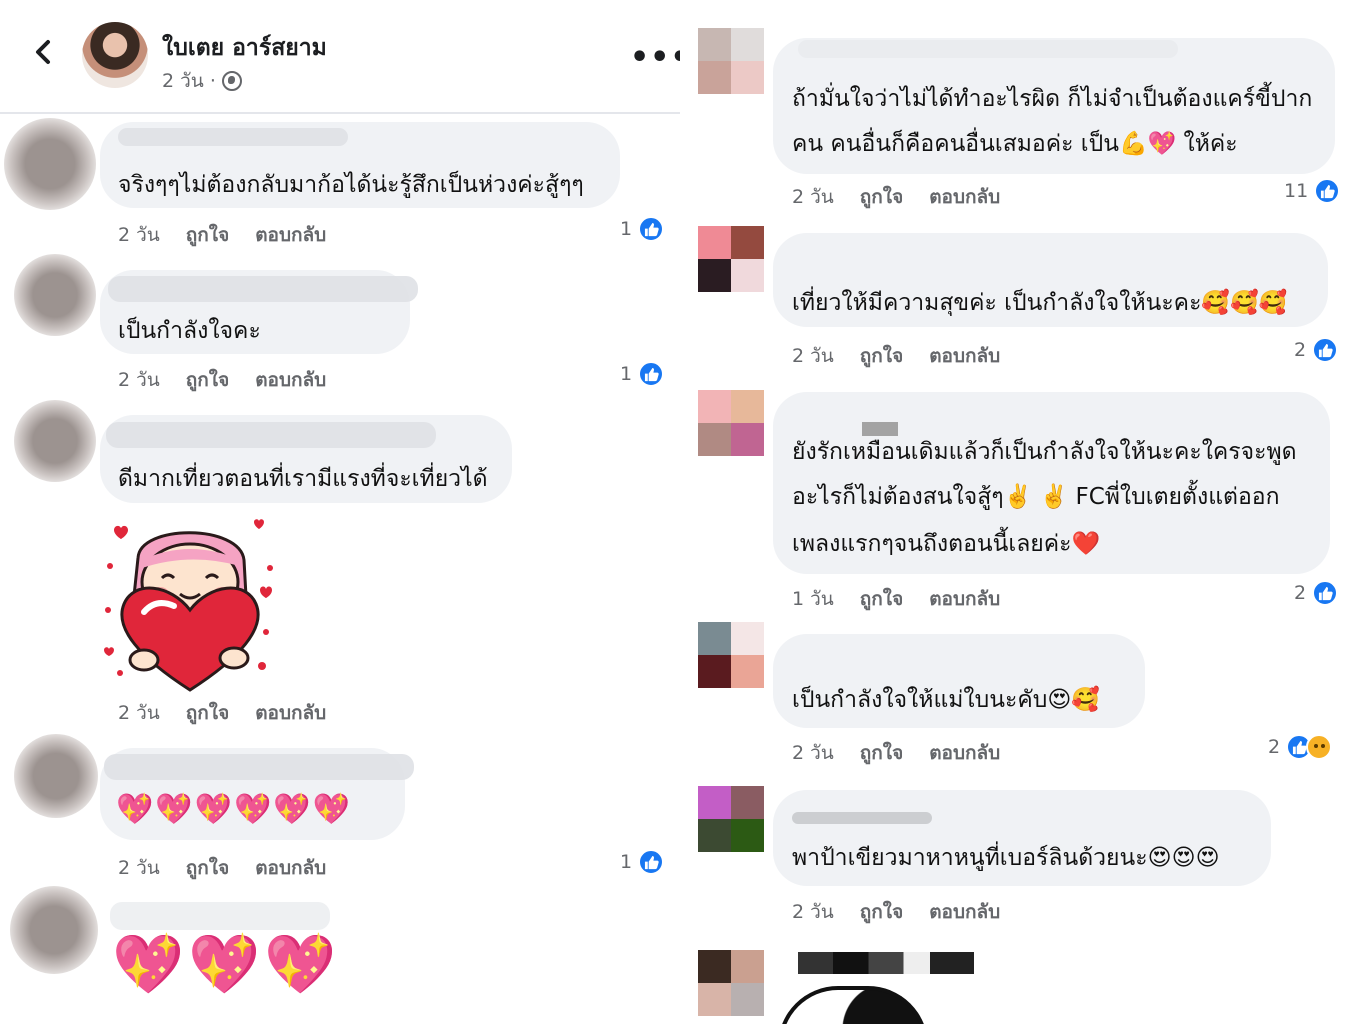 This screenshot has height=1024, width=1365. I want to click on page-name: ใบเตย อาร์สยาม, so click(244, 48).